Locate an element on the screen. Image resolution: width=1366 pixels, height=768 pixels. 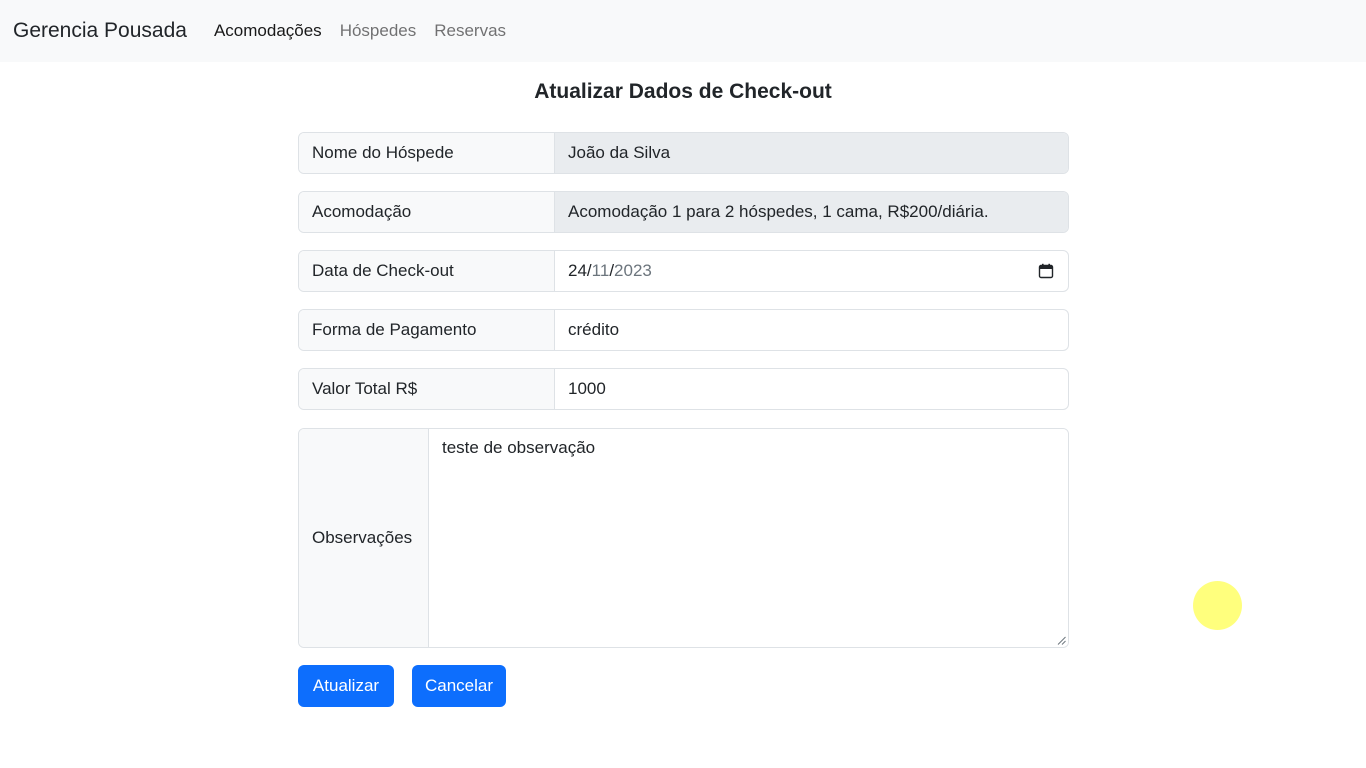
calendar-icon is located at coordinates (1046, 271).